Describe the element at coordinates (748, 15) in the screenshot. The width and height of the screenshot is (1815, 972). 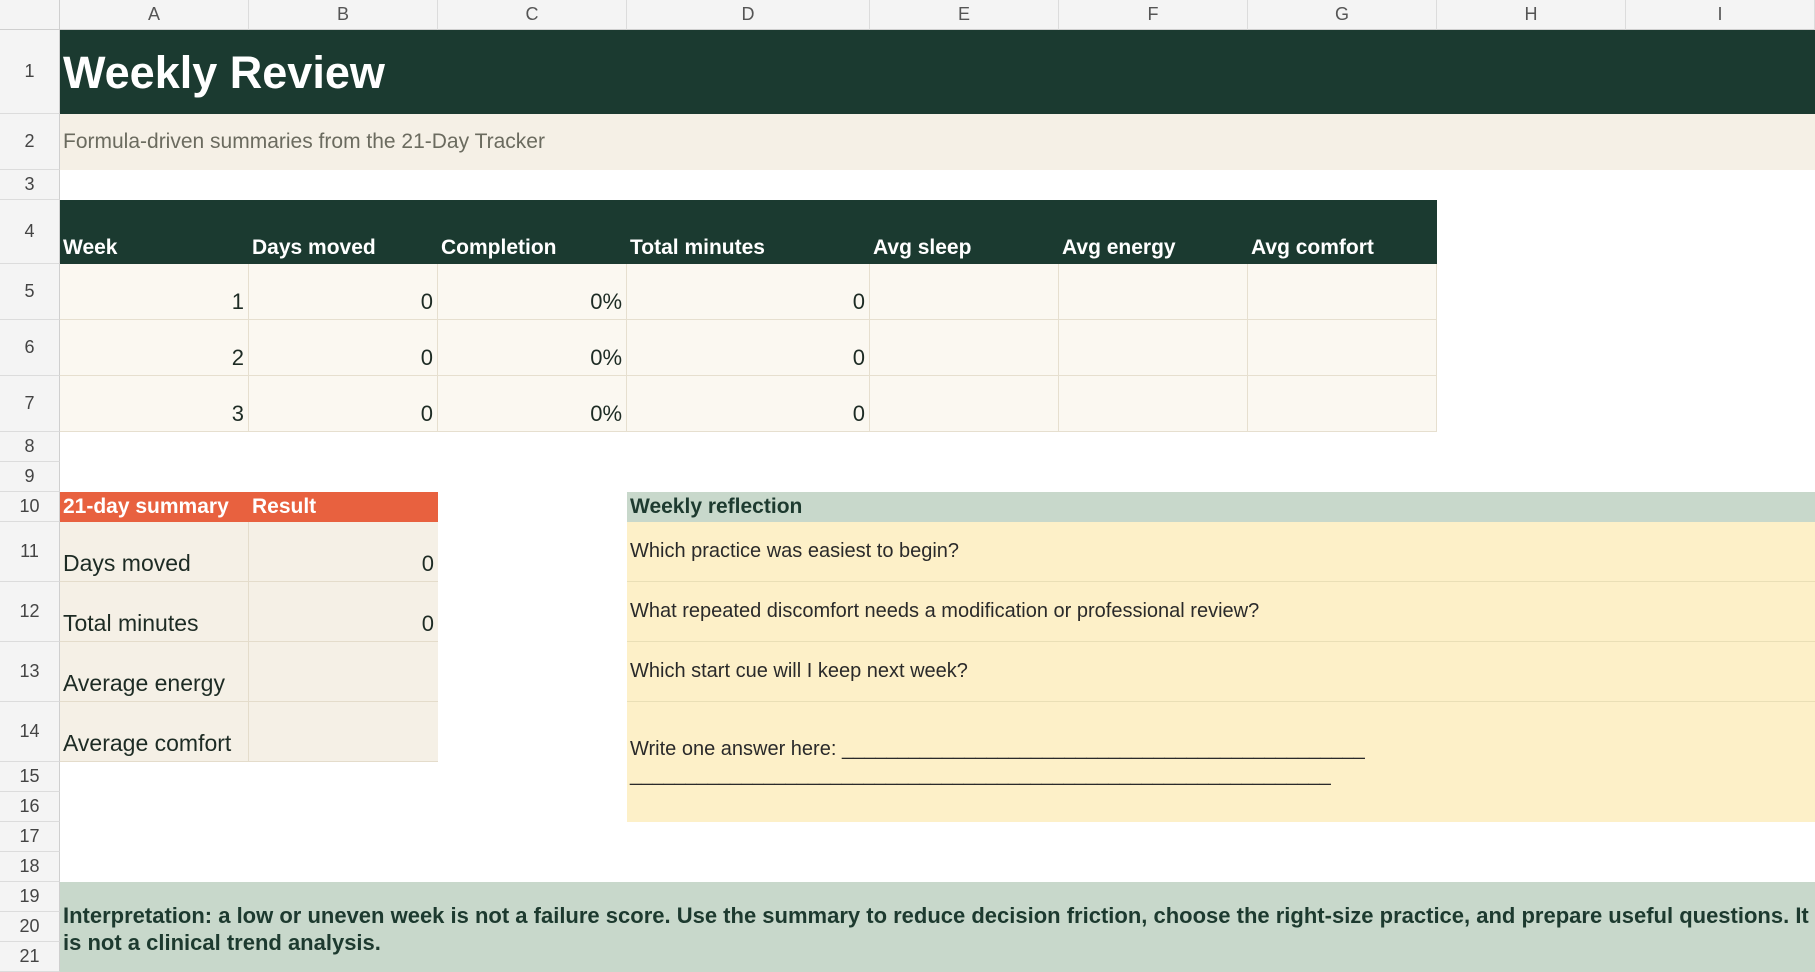
I see `column-header-d: D` at that location.